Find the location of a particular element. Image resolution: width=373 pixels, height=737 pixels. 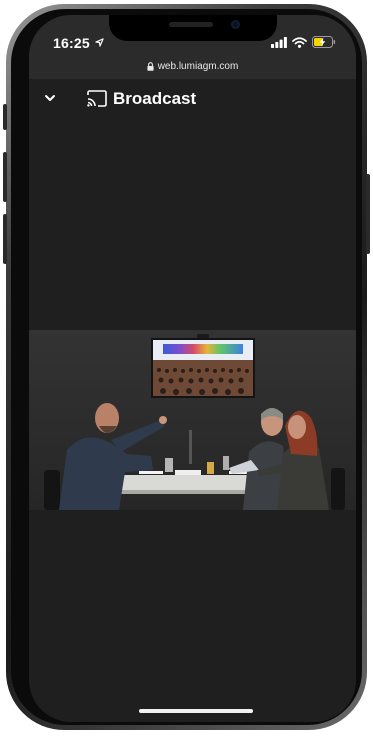

app-header: Broadcast is located at coordinates (192, 99).